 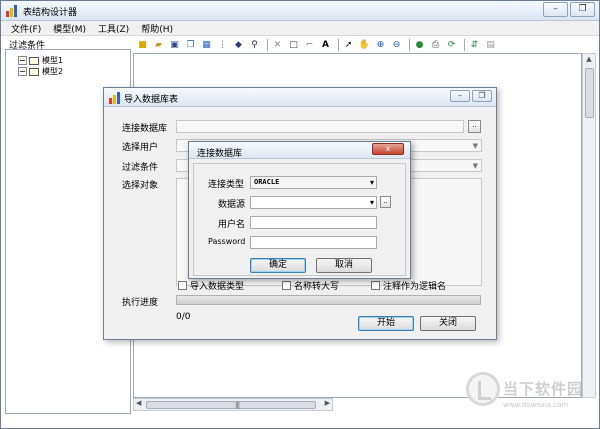 What do you see at coordinates (278, 265) in the screenshot?
I see `ok-button: 确定` at bounding box center [278, 265].